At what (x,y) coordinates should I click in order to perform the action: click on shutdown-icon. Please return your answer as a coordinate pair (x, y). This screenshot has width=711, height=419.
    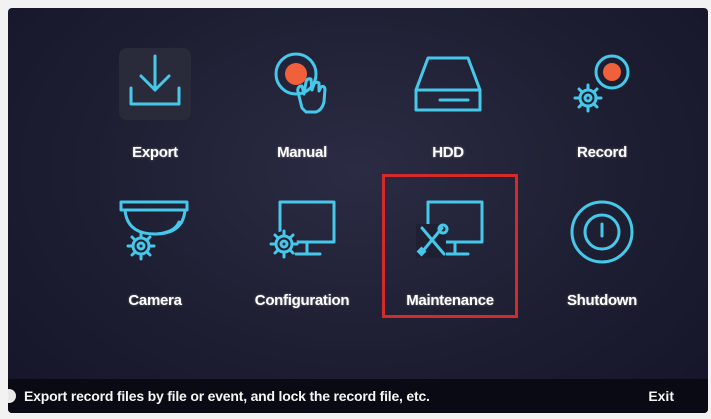
    Looking at the image, I should click on (602, 232).